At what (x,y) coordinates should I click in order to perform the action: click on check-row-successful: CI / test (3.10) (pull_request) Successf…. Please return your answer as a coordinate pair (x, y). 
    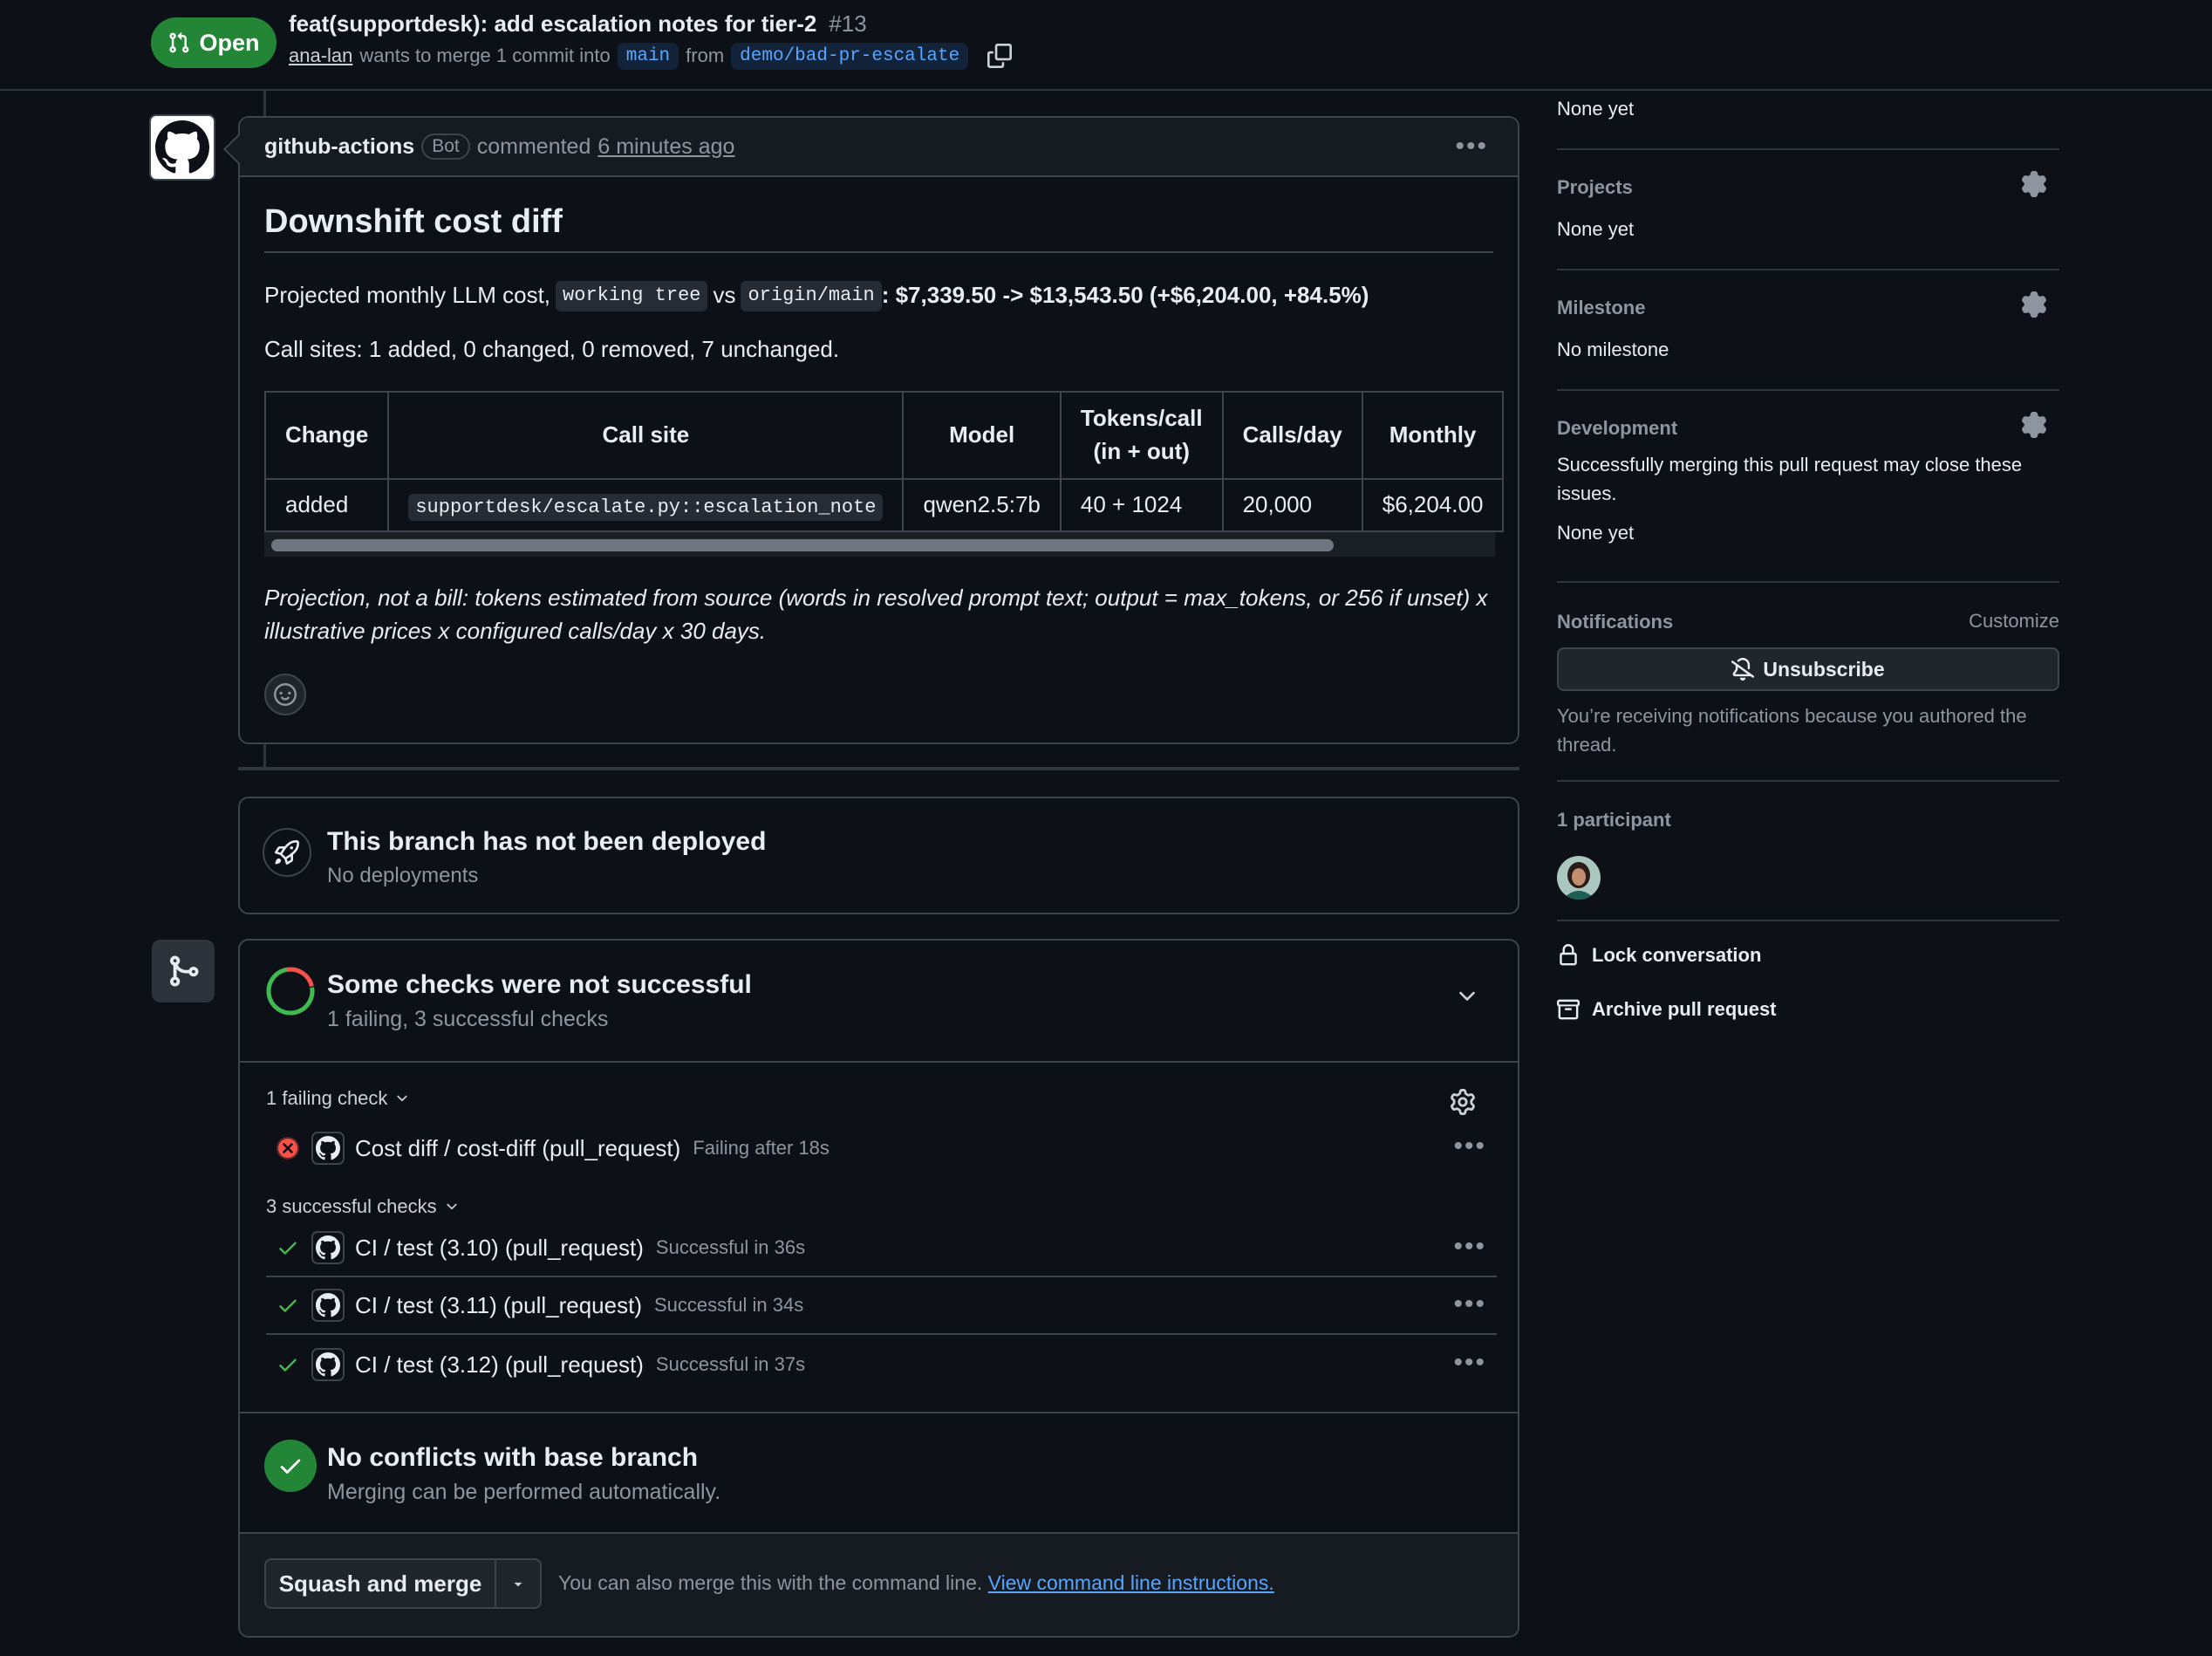
    Looking at the image, I should click on (881, 1248).